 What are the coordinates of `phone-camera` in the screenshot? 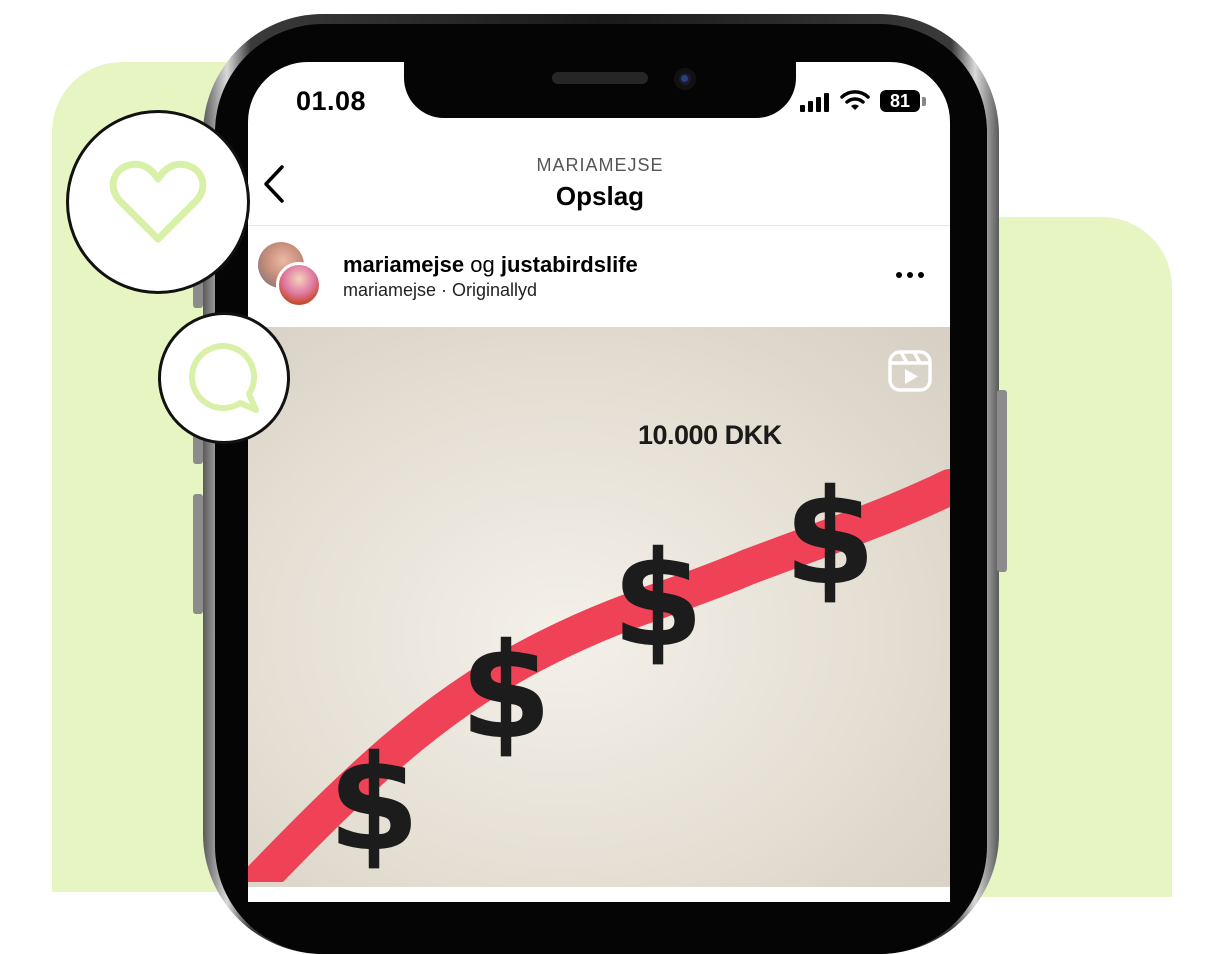 It's located at (685, 79).